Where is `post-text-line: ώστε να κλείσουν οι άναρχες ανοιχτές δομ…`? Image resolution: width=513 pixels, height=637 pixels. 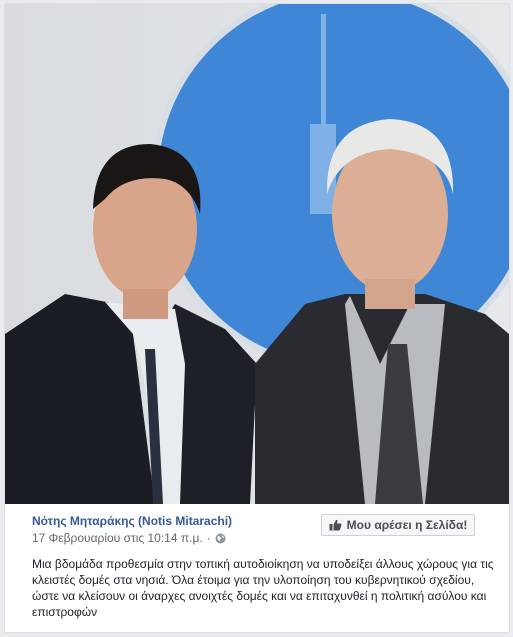
post-text-line: ώστε να κλείσουν οι άναρχες ανοιχτές δομ… is located at coordinates (259, 596).